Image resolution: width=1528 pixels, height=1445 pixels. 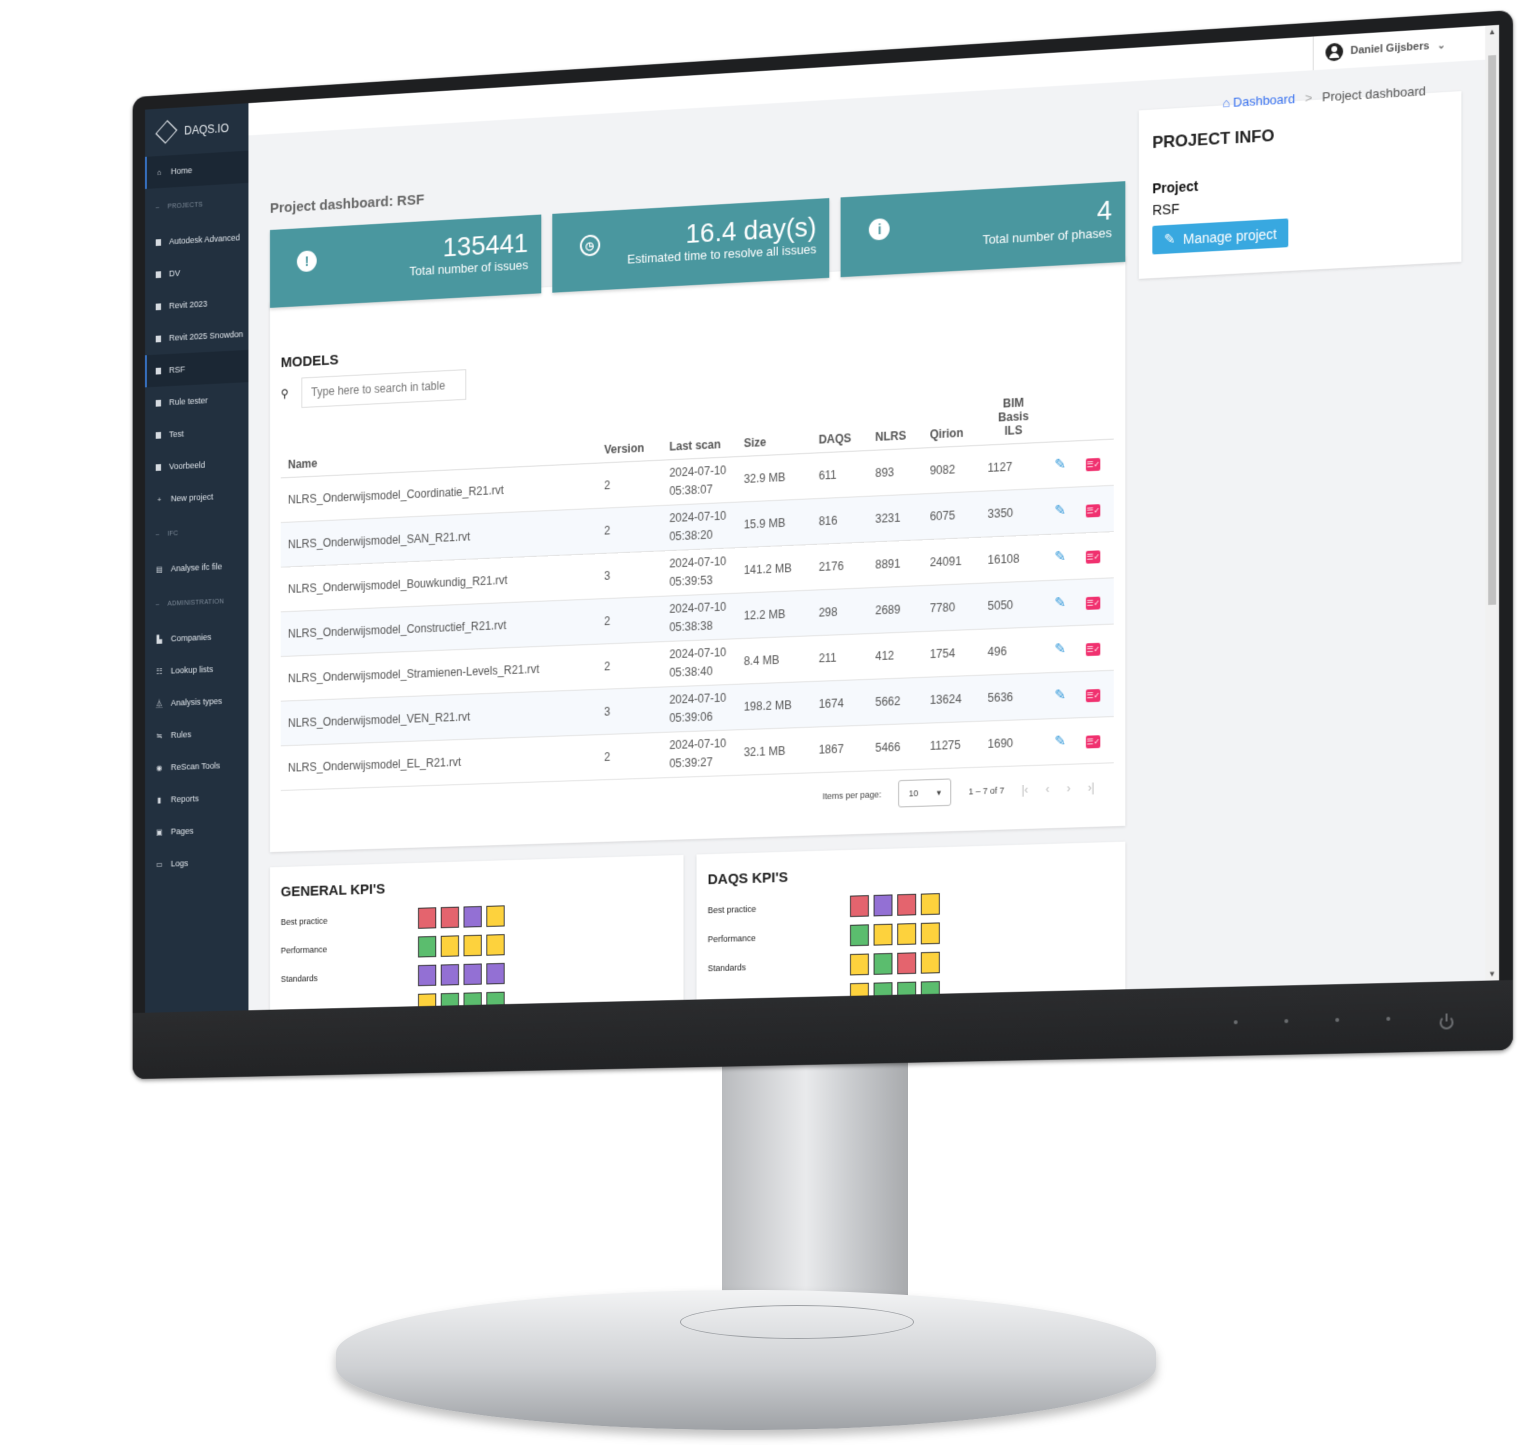 What do you see at coordinates (1492, 330) in the screenshot?
I see `scrollbar-thumb` at bounding box center [1492, 330].